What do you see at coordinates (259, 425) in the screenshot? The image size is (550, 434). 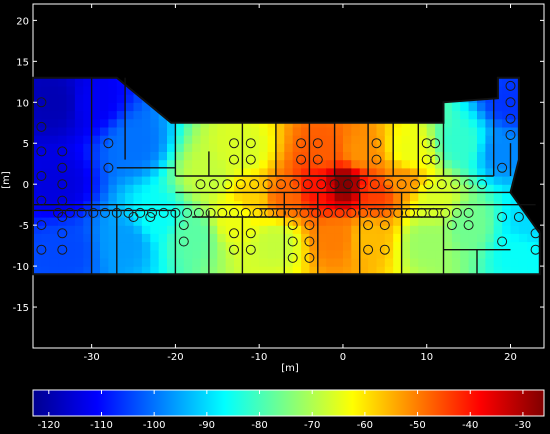 I see `colorbar-tick-label: -80` at bounding box center [259, 425].